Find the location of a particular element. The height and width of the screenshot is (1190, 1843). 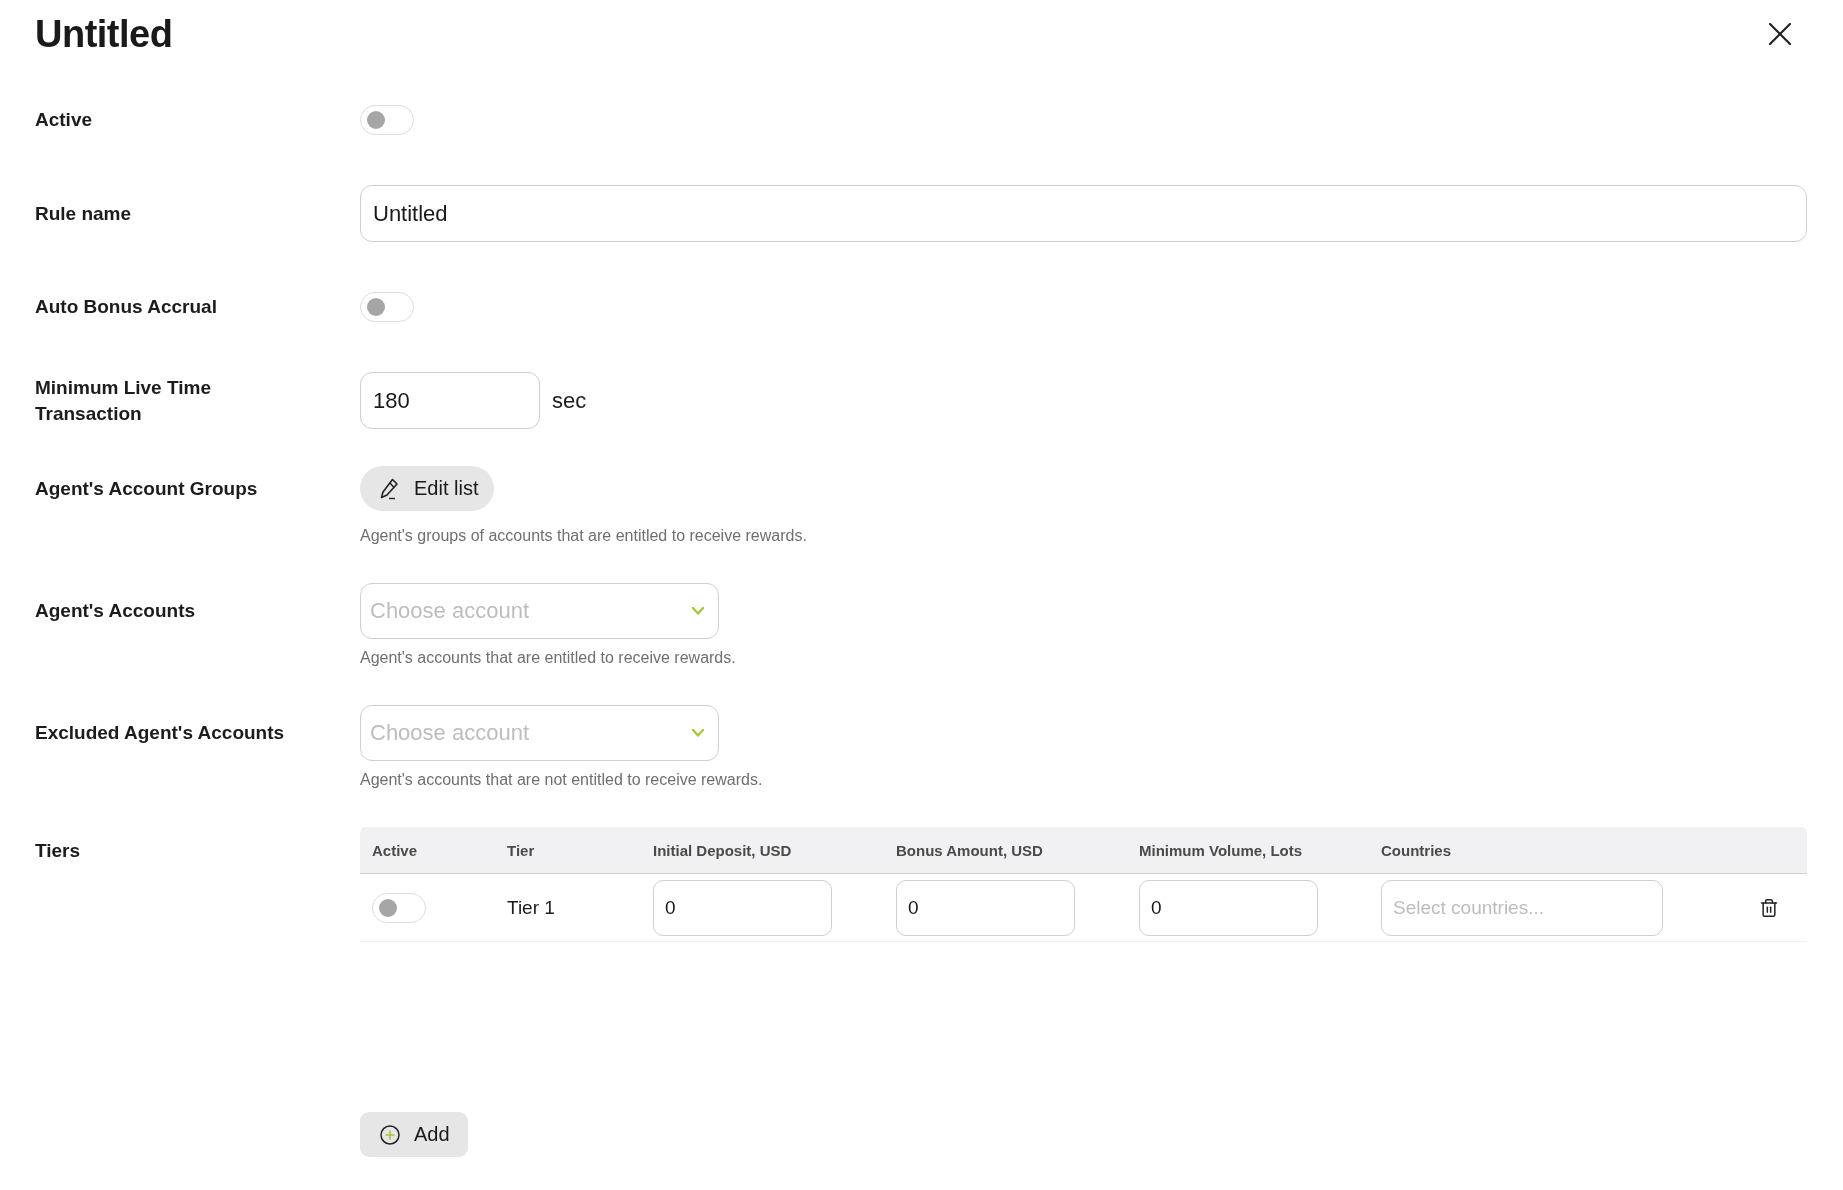

close-icon is located at coordinates (1780, 34).